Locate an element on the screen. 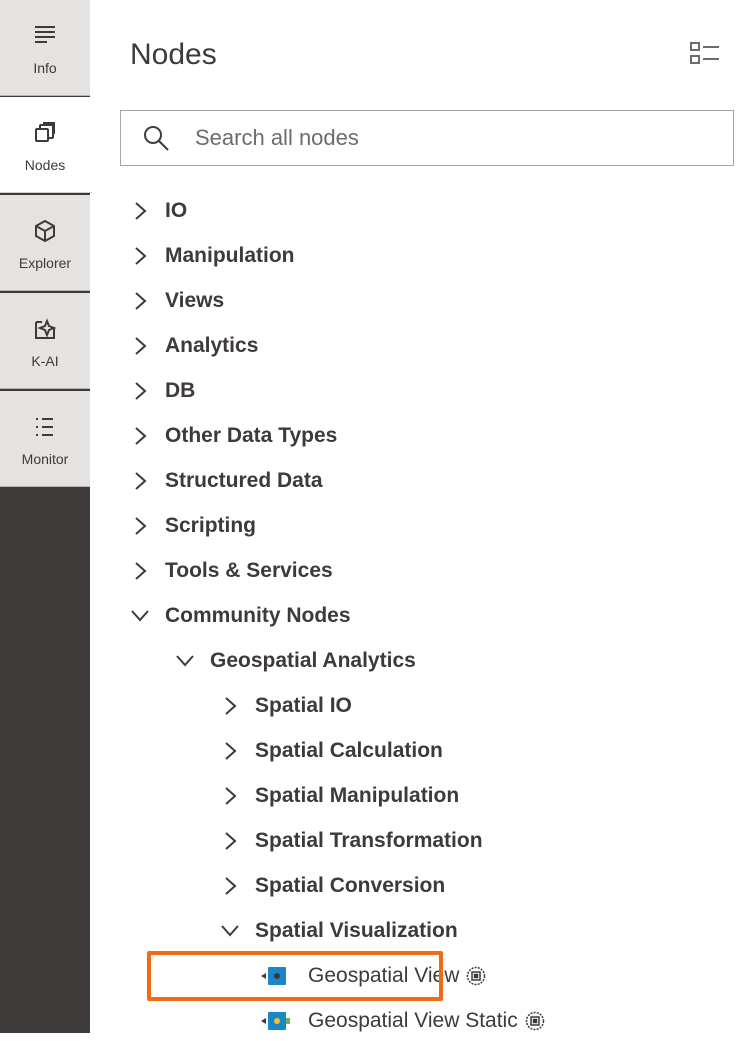 The image size is (736, 1041). category-scripting: Scripting is located at coordinates (192, 526).